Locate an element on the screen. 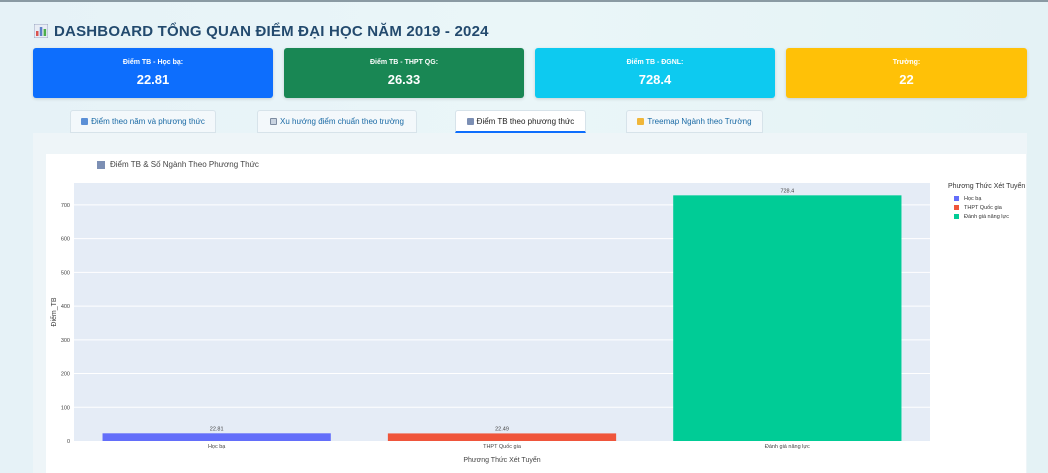  legend-label: THPT Quốc gia is located at coordinates (983, 207).